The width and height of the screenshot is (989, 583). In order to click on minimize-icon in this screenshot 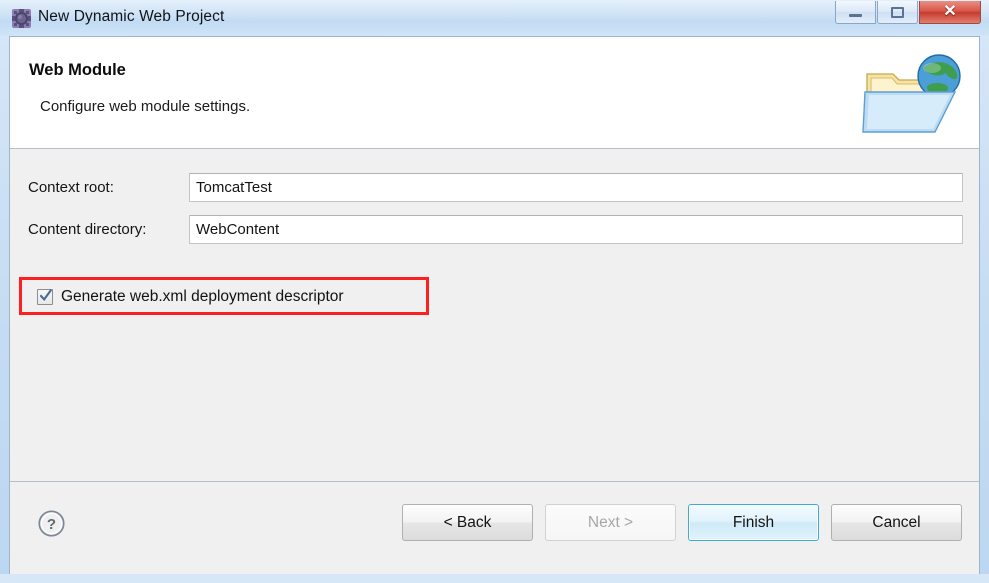, I will do `click(855, 15)`.